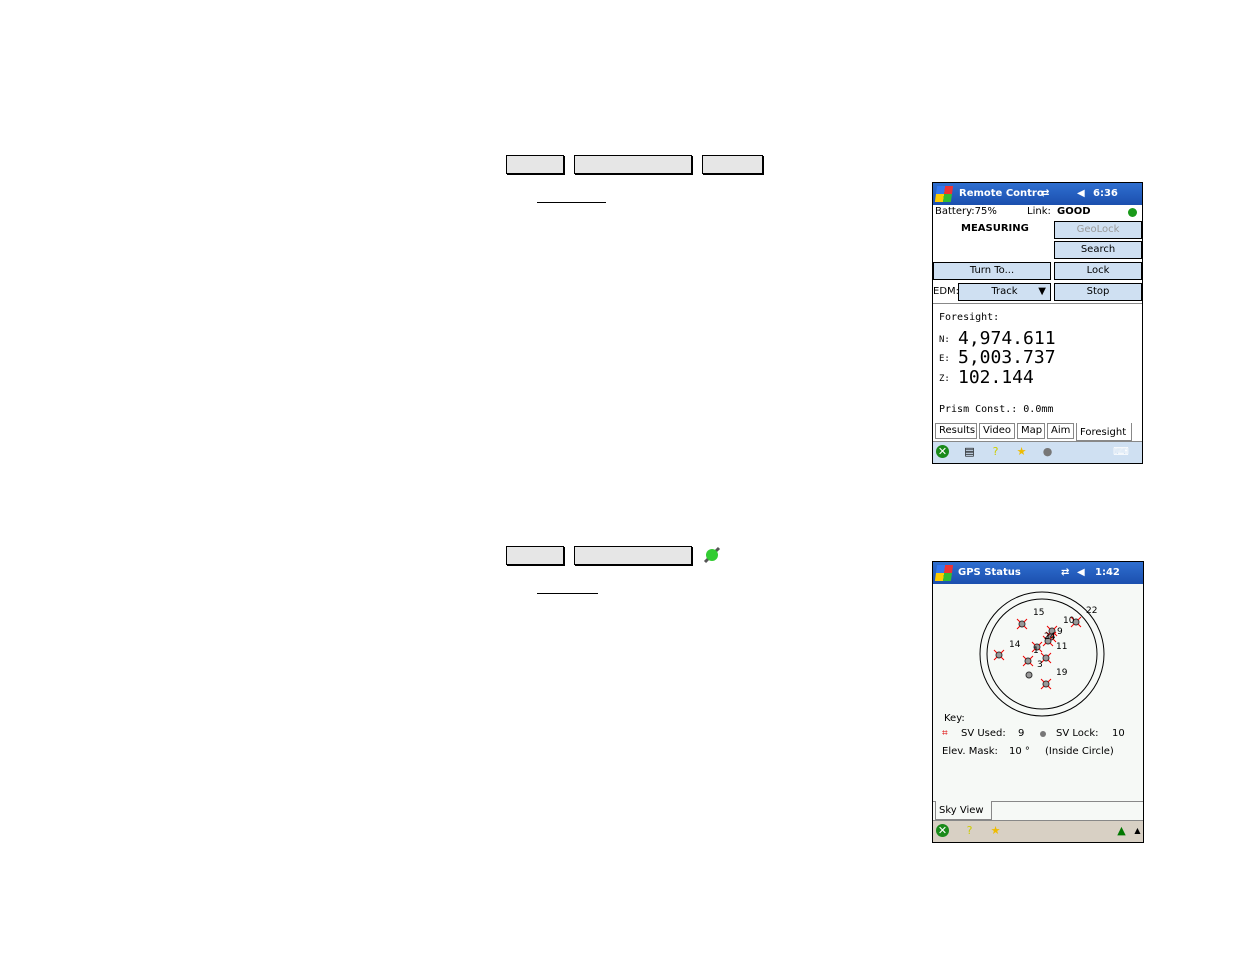  What do you see at coordinates (1105, 193) in the screenshot?
I see `clock: 6:36` at bounding box center [1105, 193].